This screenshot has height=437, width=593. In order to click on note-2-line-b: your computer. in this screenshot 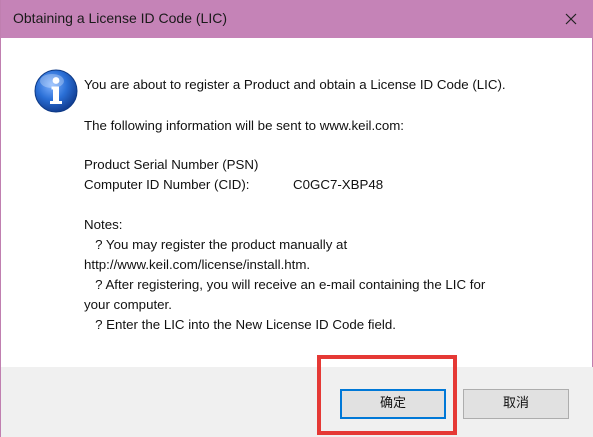, I will do `click(128, 304)`.